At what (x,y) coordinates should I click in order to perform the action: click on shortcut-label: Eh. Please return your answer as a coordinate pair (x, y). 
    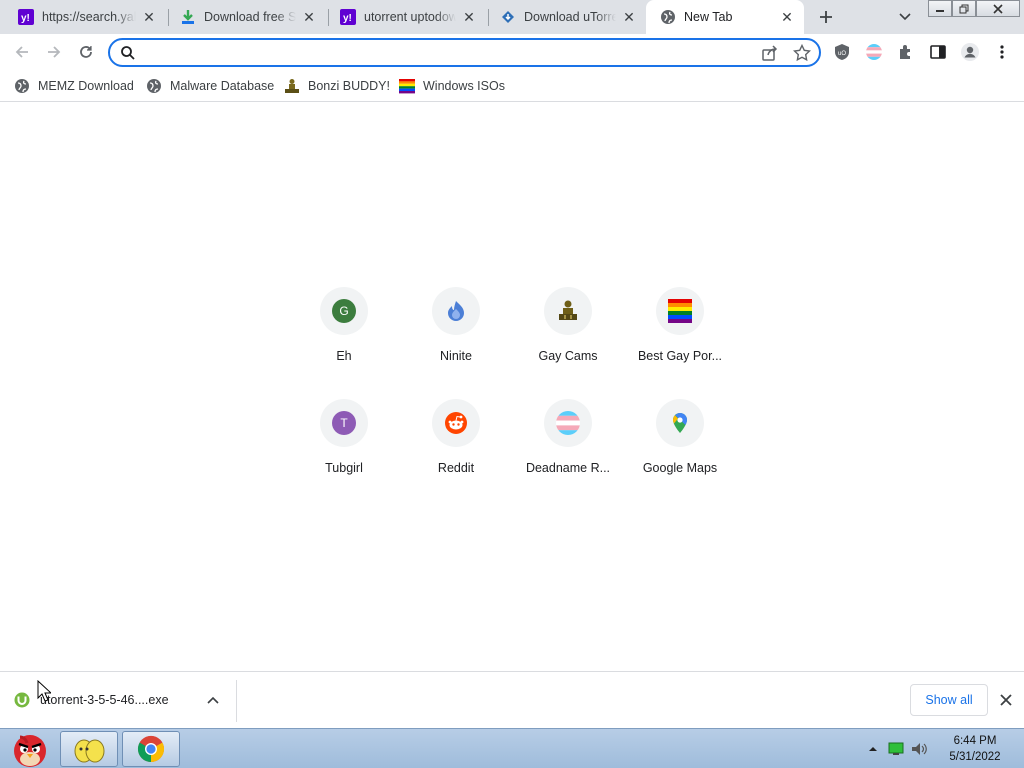
    Looking at the image, I should click on (344, 356).